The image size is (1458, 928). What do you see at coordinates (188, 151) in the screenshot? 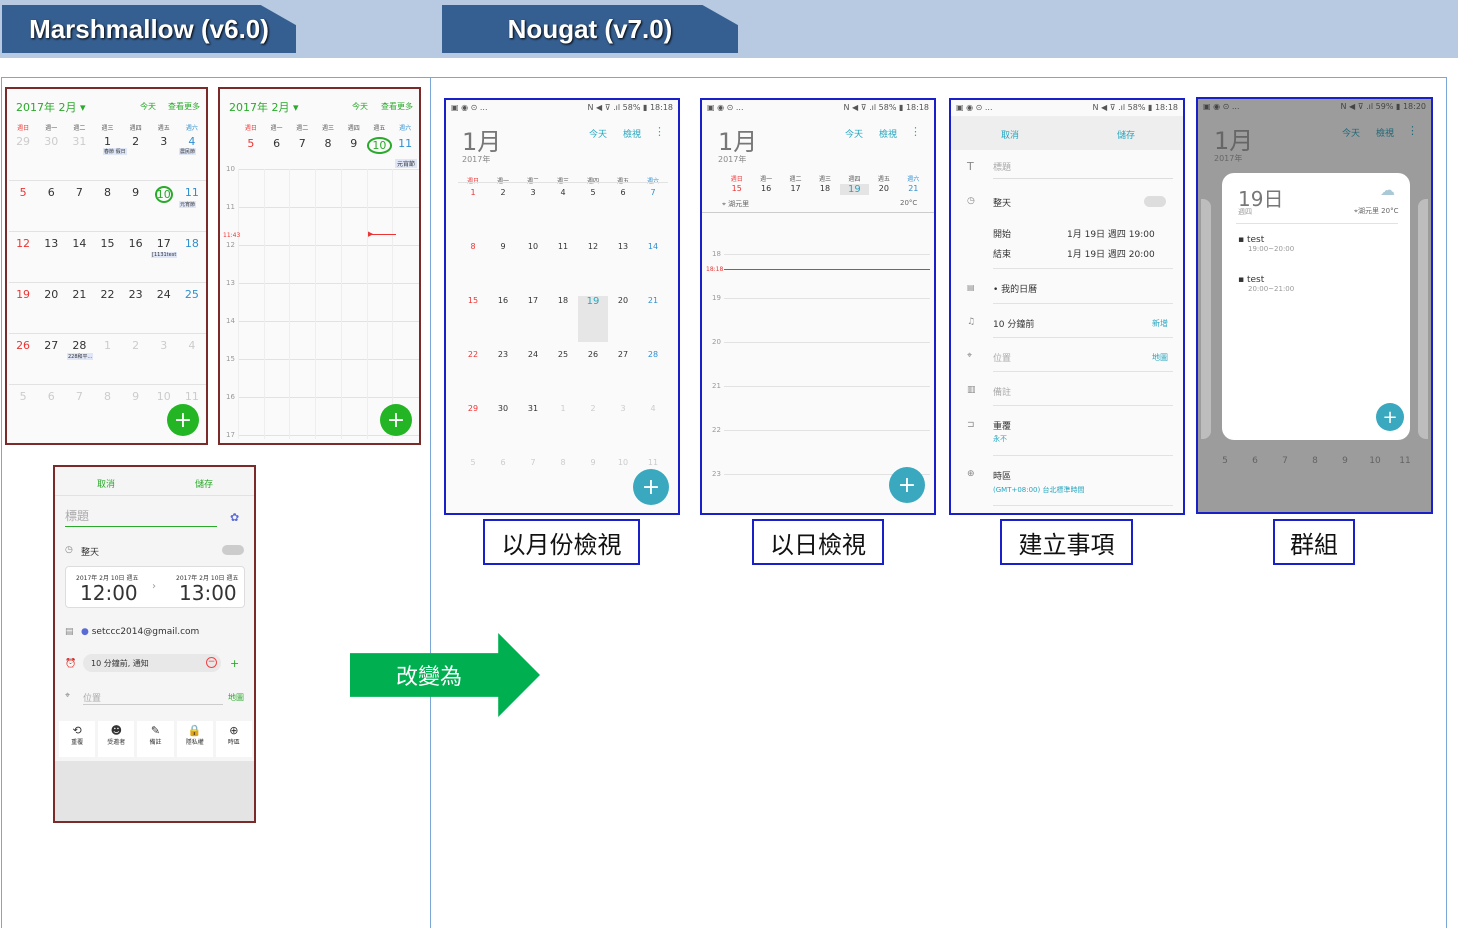
I see `event-chip: 農民節` at bounding box center [188, 151].